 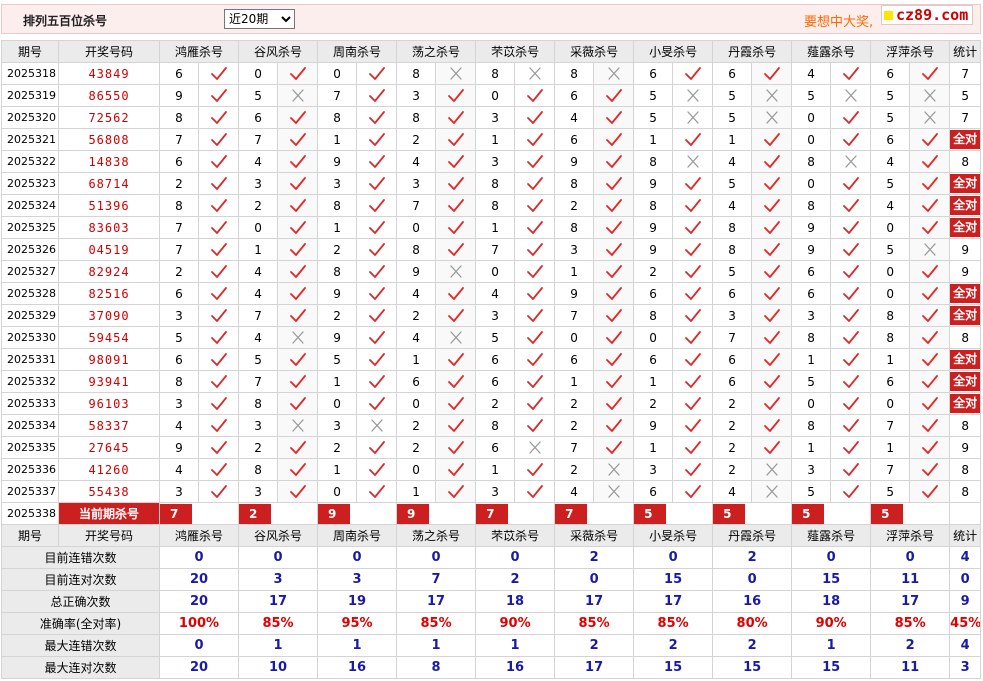 What do you see at coordinates (965, 315) in the screenshot?
I see `all-correct-badge: 全对` at bounding box center [965, 315].